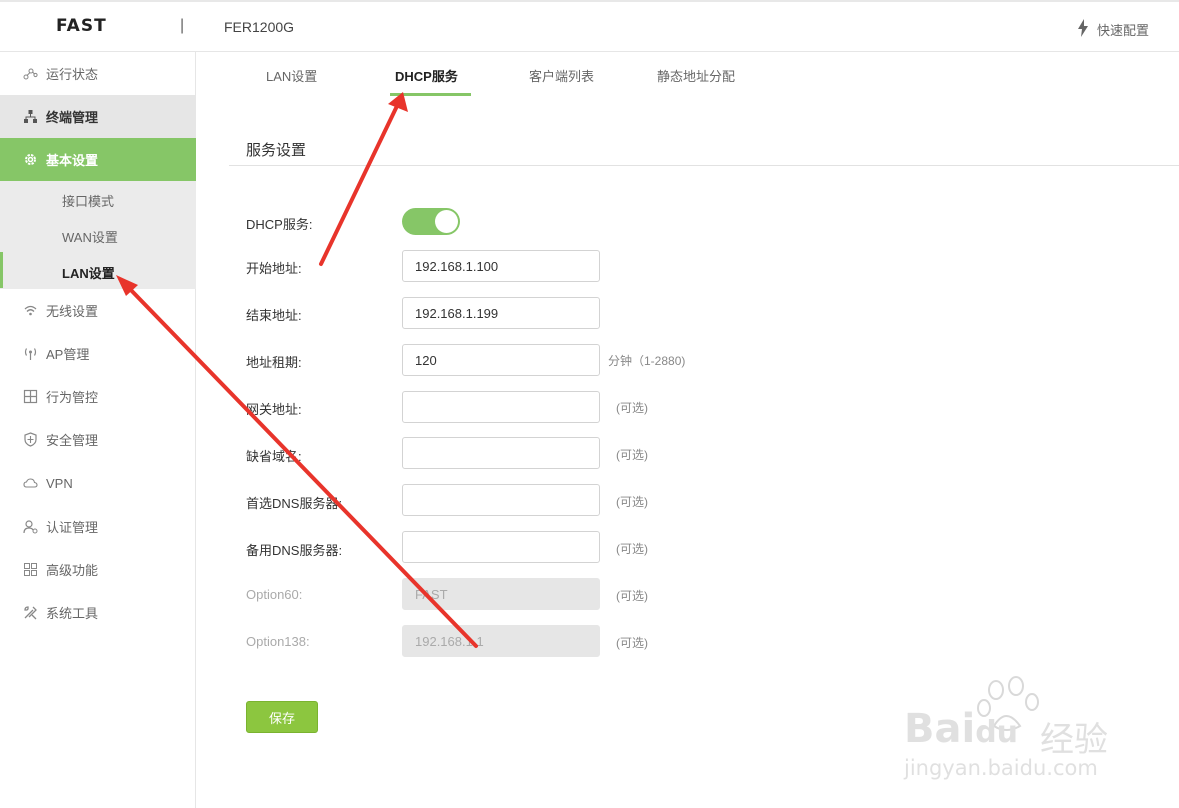  What do you see at coordinates (274, 362) in the screenshot?
I see `lease-time-label: 地址租期:` at bounding box center [274, 362].